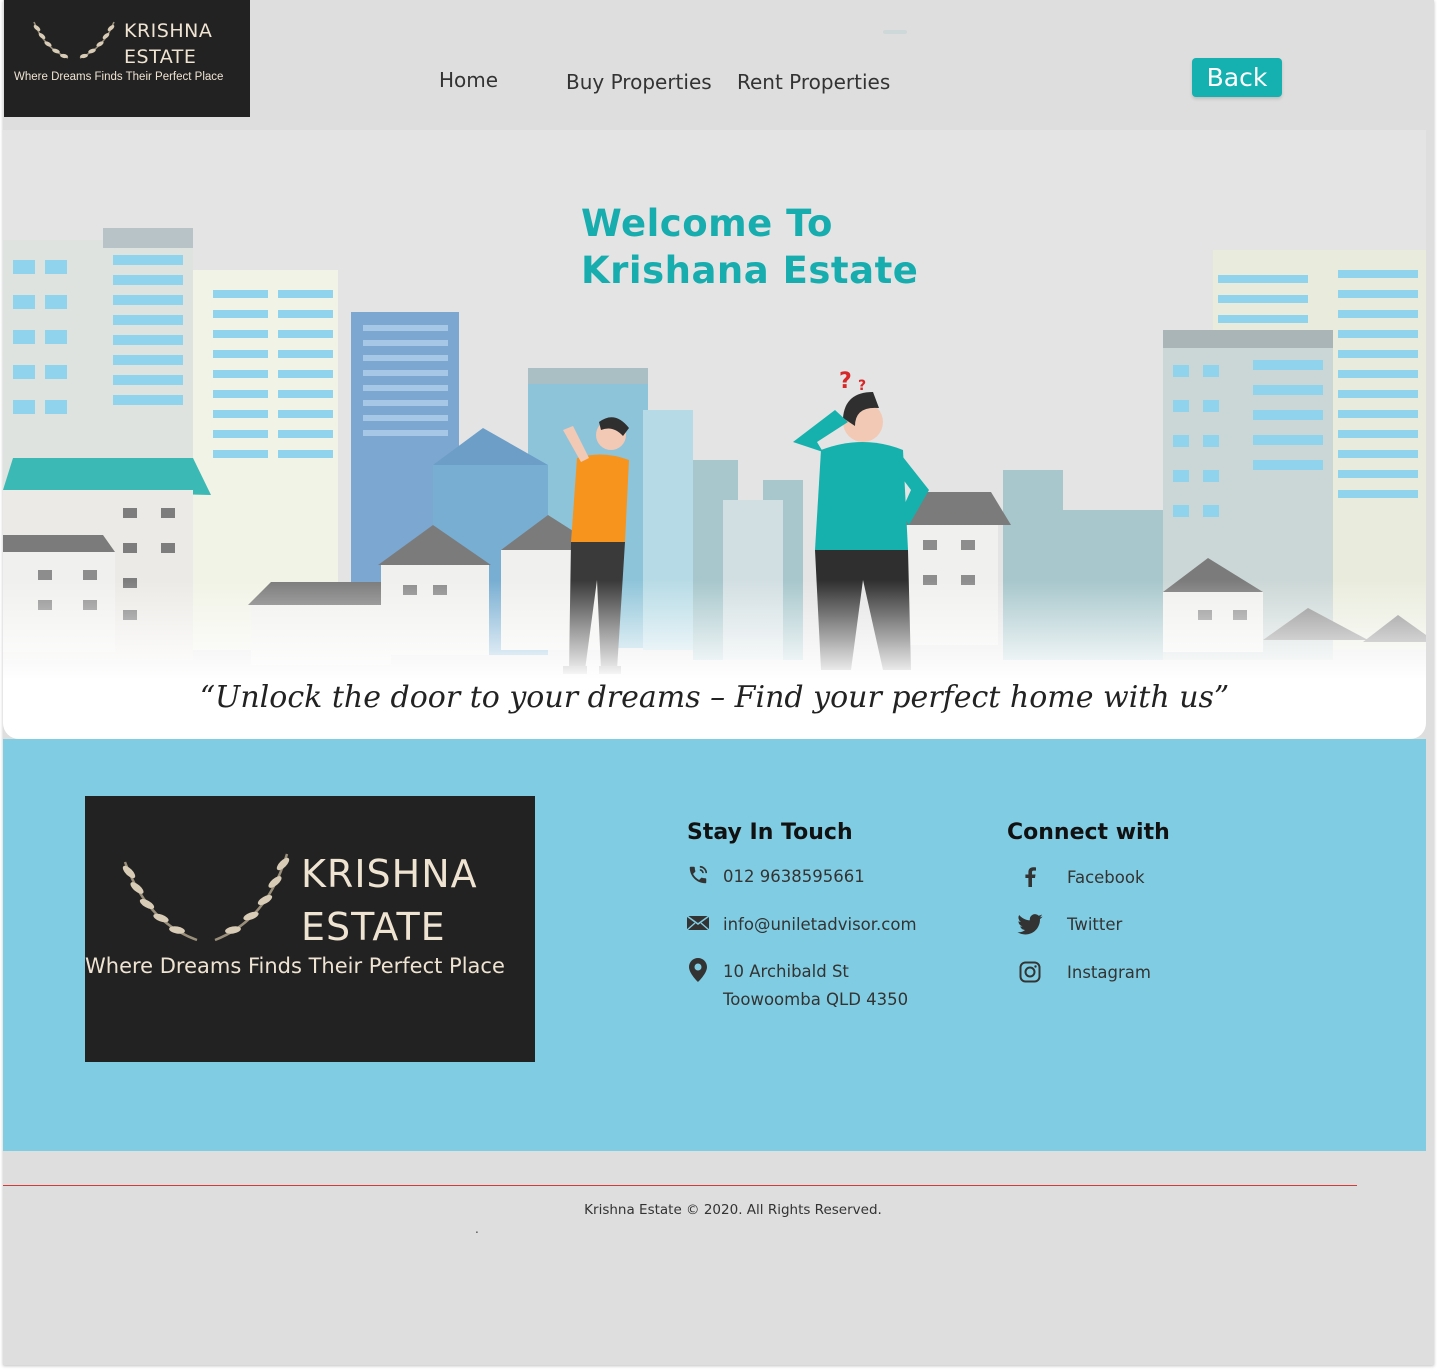 The height and width of the screenshot is (1372, 1437). What do you see at coordinates (750, 270) in the screenshot?
I see `hero-title-line2: Krishana Estate` at bounding box center [750, 270].